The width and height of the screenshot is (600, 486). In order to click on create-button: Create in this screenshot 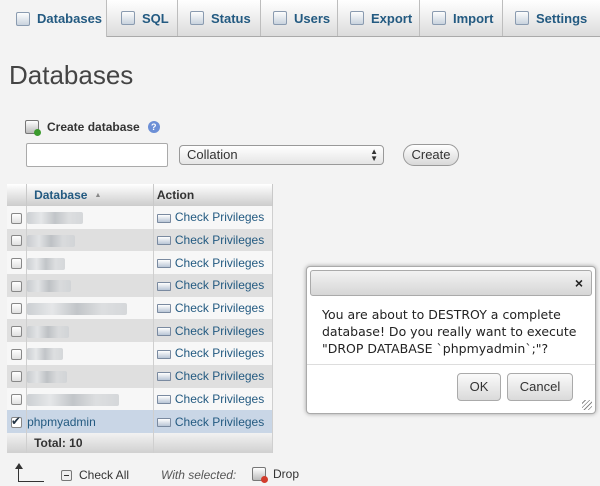, I will do `click(431, 155)`.